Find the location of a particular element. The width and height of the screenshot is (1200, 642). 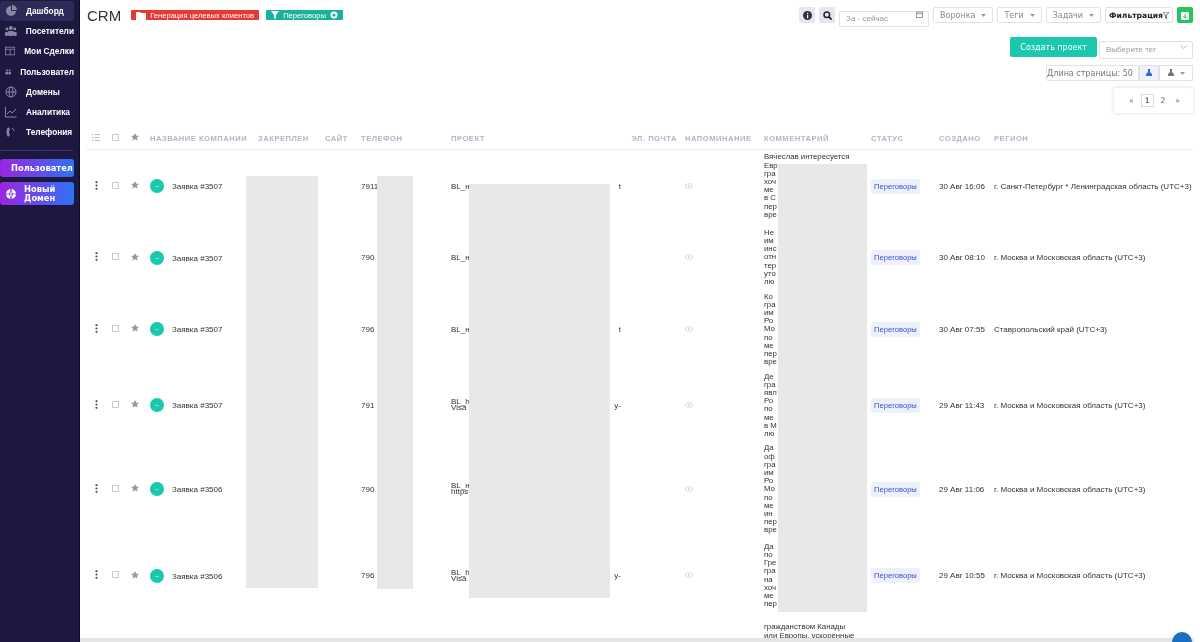

list-icon is located at coordinates (96, 137).